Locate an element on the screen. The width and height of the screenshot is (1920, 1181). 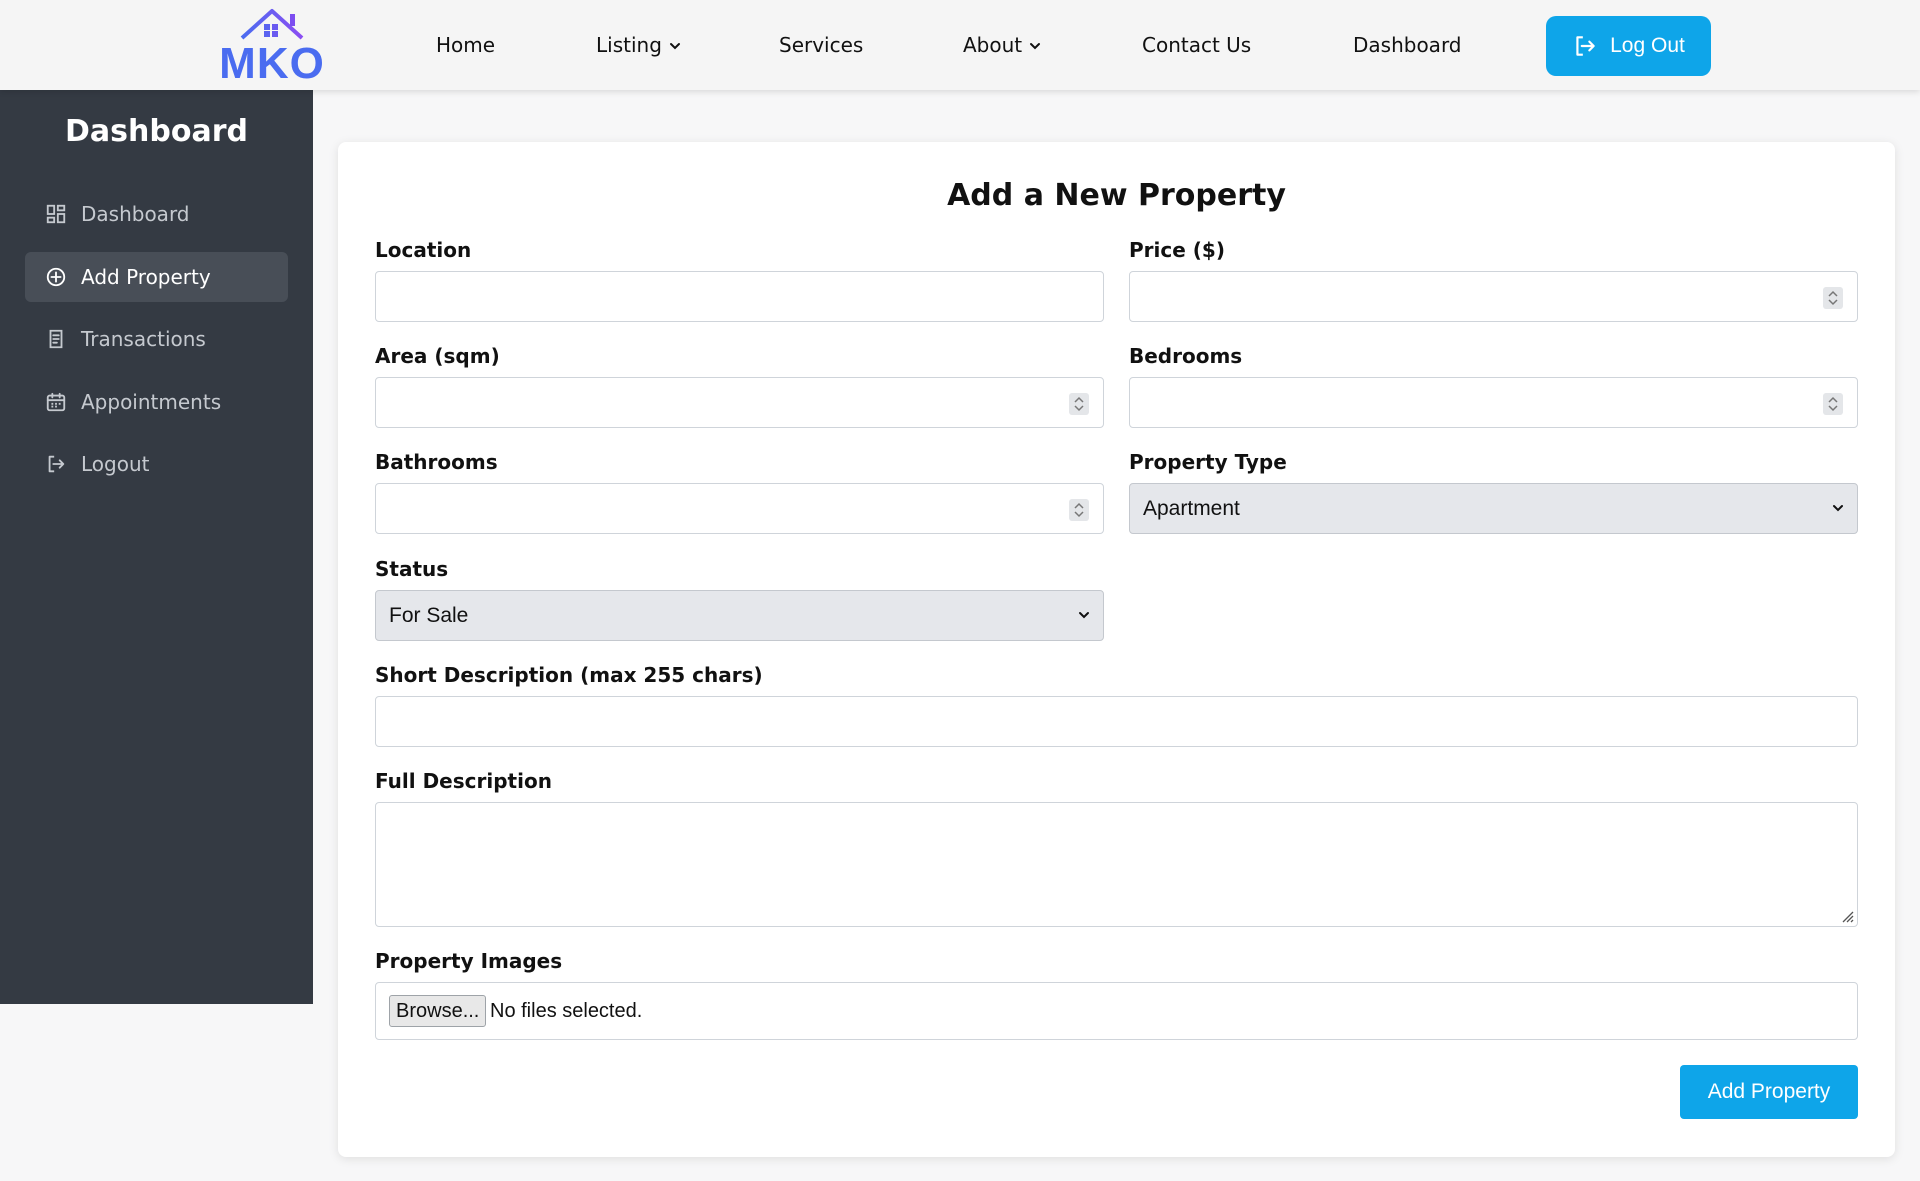
file-status-text: No files selected. is located at coordinates (566, 1011).